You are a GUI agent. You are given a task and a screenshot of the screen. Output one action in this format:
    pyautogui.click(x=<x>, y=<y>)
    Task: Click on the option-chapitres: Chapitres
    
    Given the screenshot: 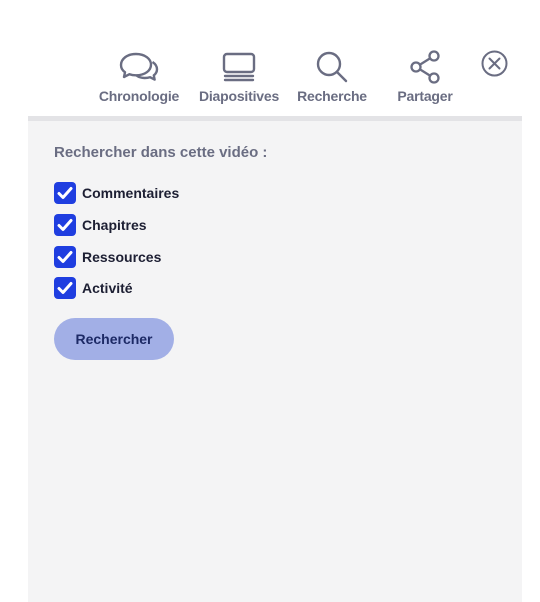 What is the action you would take?
    pyautogui.click(x=100, y=225)
    